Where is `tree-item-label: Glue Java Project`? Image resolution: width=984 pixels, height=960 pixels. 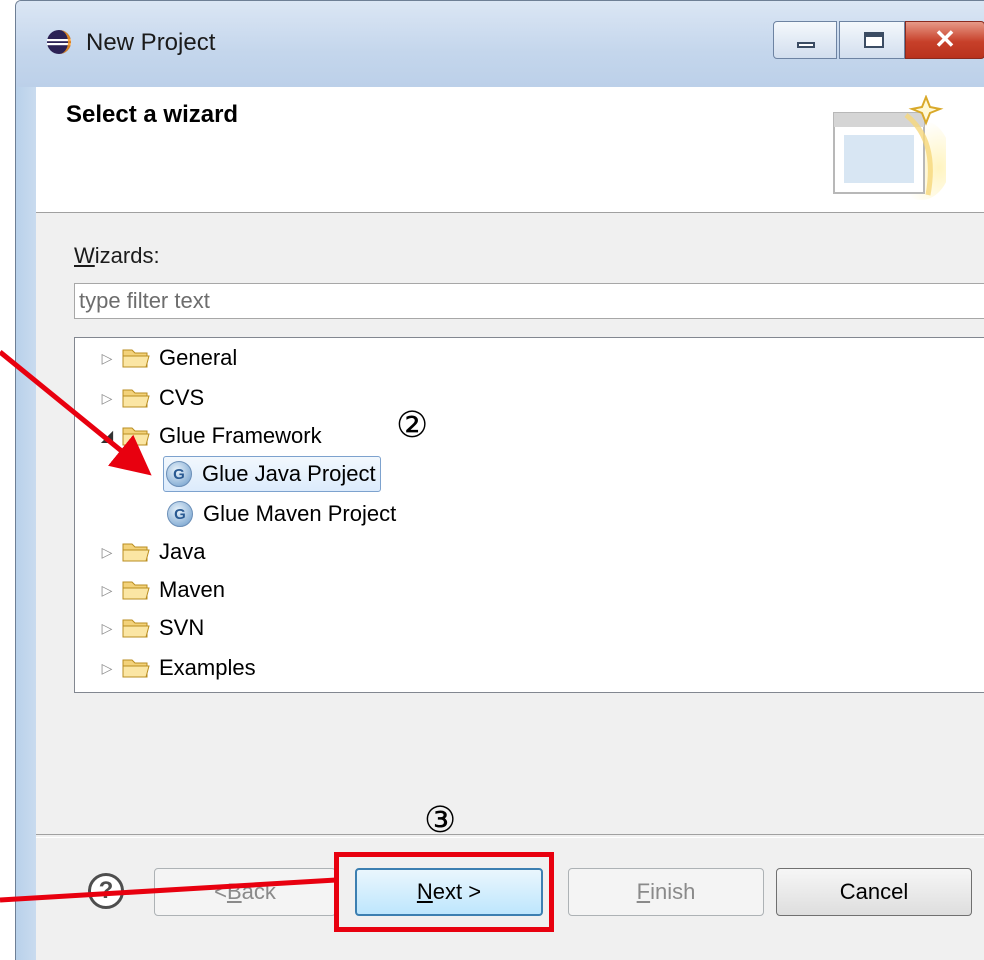
tree-item-label: Glue Java Project is located at coordinates (289, 473).